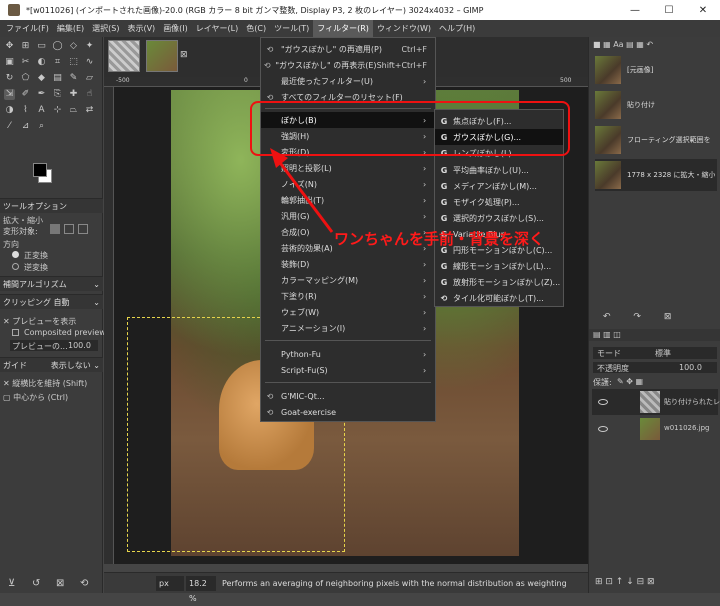 This screenshot has width=720, height=606. I want to click on paths-tool-icon: ⌇, so click(25, 110).